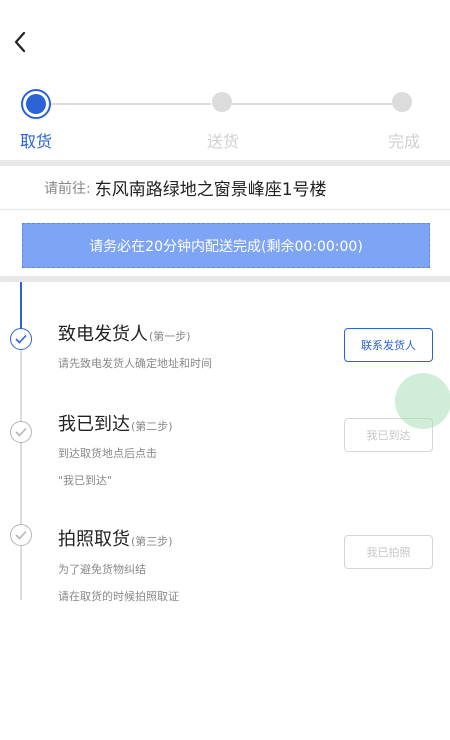 The width and height of the screenshot is (450, 740). What do you see at coordinates (210, 190) in the screenshot?
I see `destination-address: 东风南路绿地之窗景峰座1号楼` at bounding box center [210, 190].